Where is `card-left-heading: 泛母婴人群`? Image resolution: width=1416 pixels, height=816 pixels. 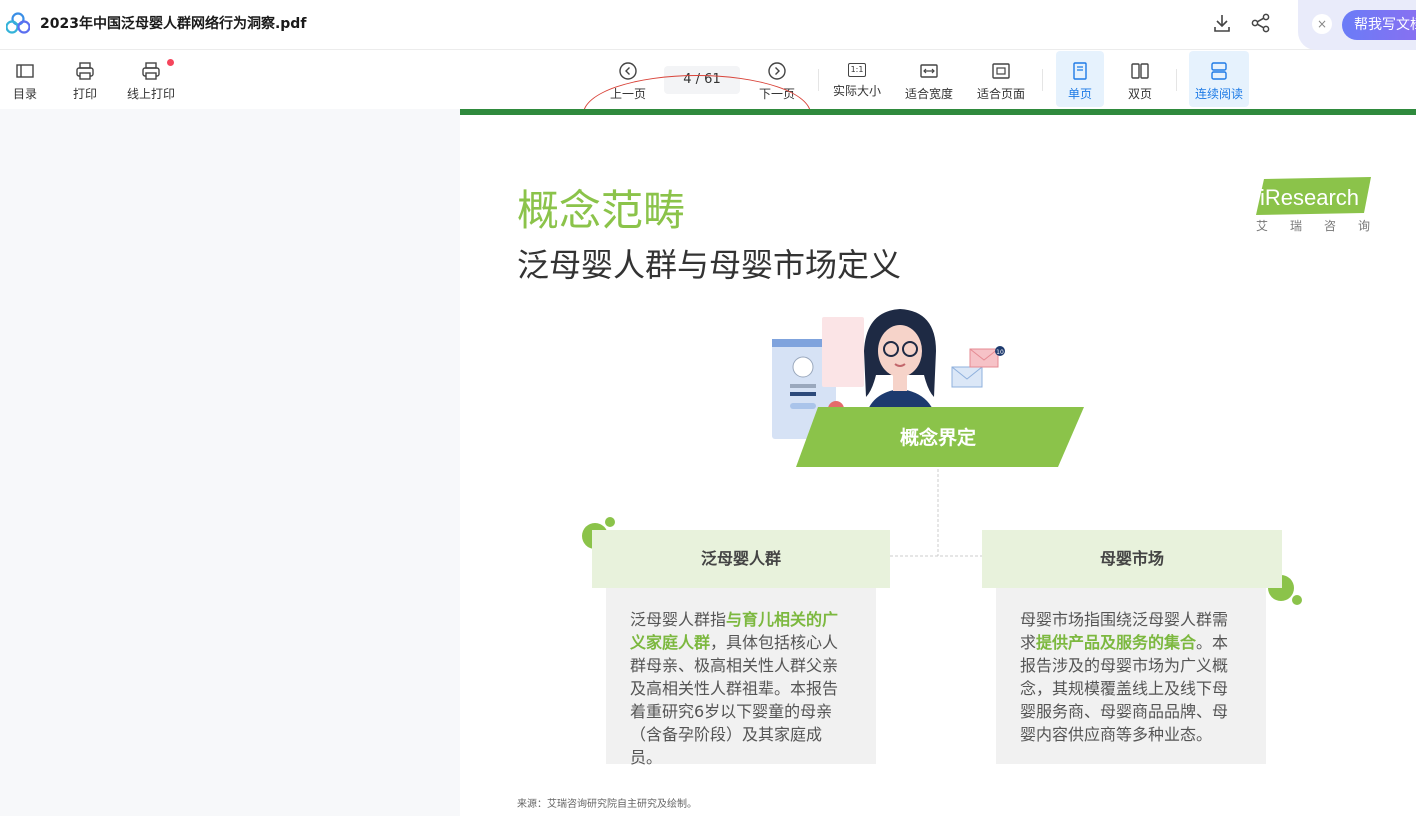
card-left-heading: 泛母婴人群 is located at coordinates (741, 559).